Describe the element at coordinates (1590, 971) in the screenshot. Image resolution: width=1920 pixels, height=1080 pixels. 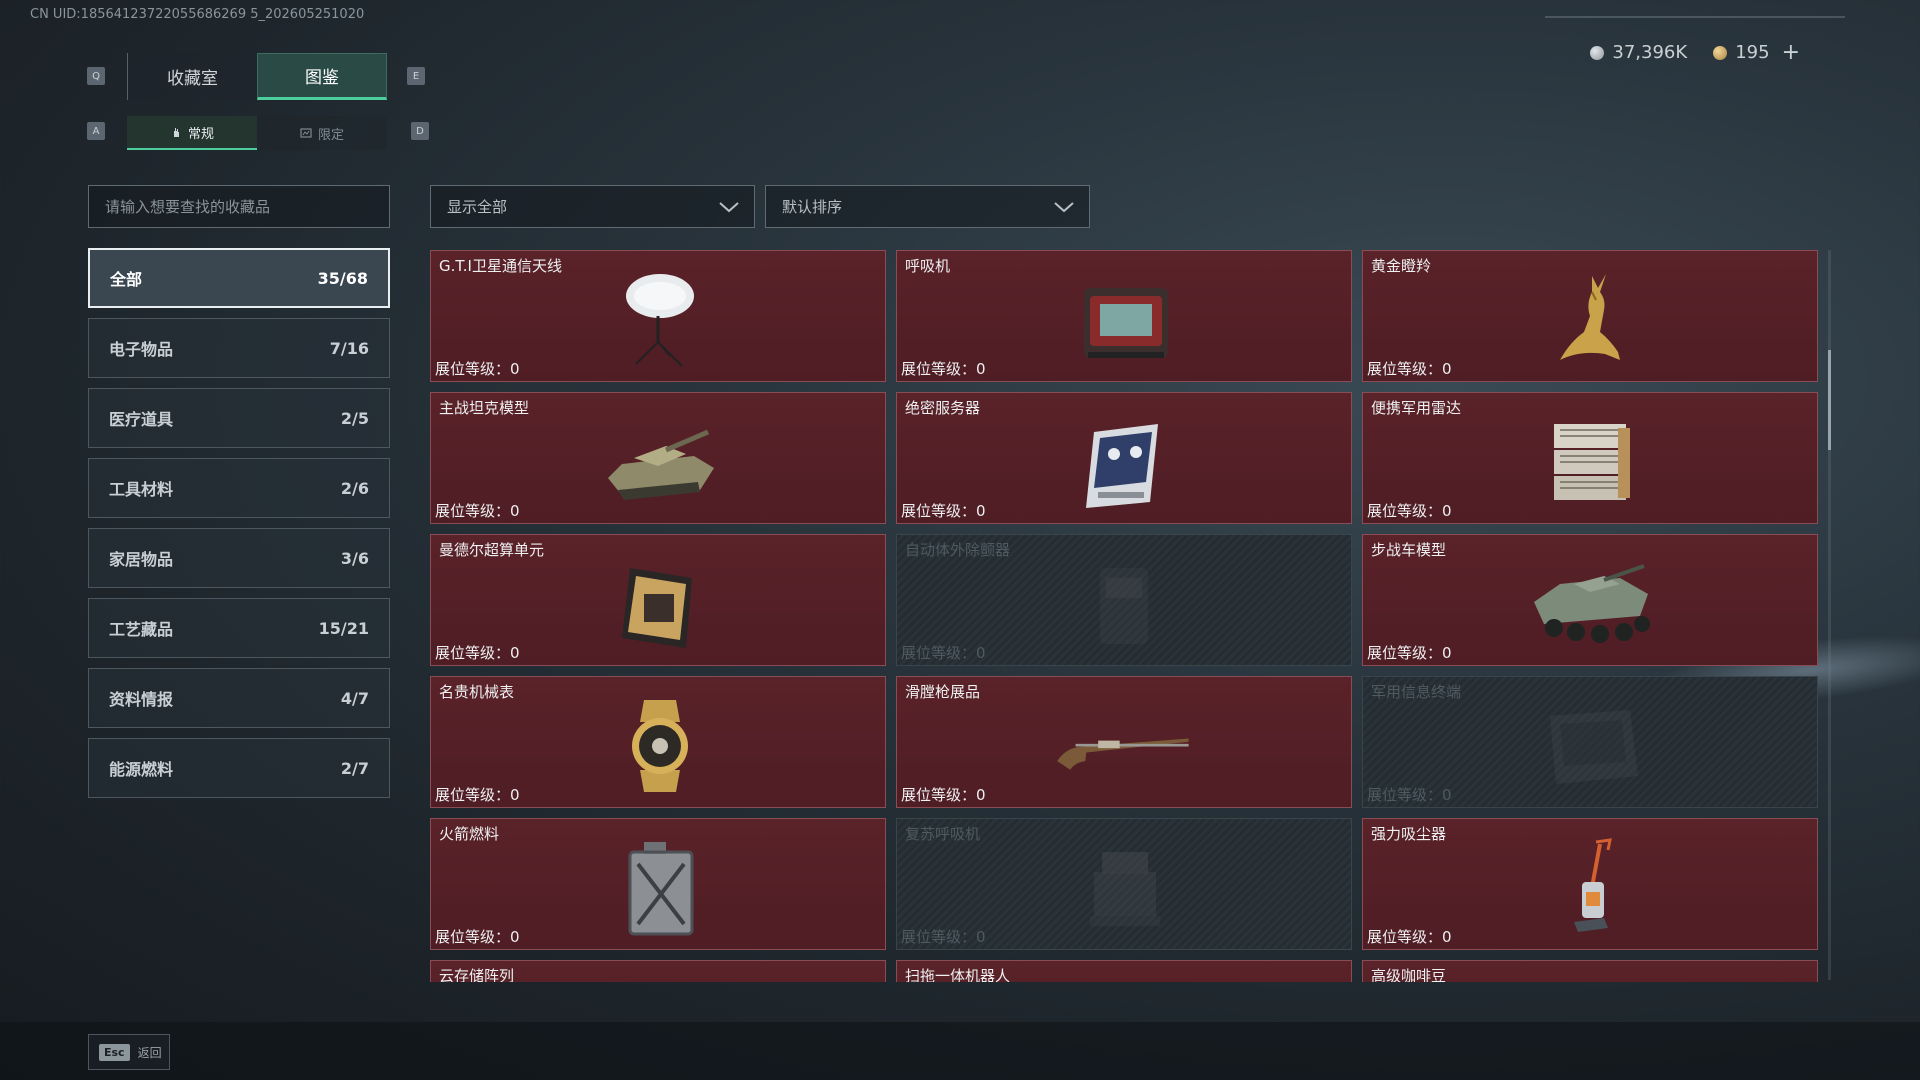
I see `collection-item-card: 高级咖啡豆` at that location.